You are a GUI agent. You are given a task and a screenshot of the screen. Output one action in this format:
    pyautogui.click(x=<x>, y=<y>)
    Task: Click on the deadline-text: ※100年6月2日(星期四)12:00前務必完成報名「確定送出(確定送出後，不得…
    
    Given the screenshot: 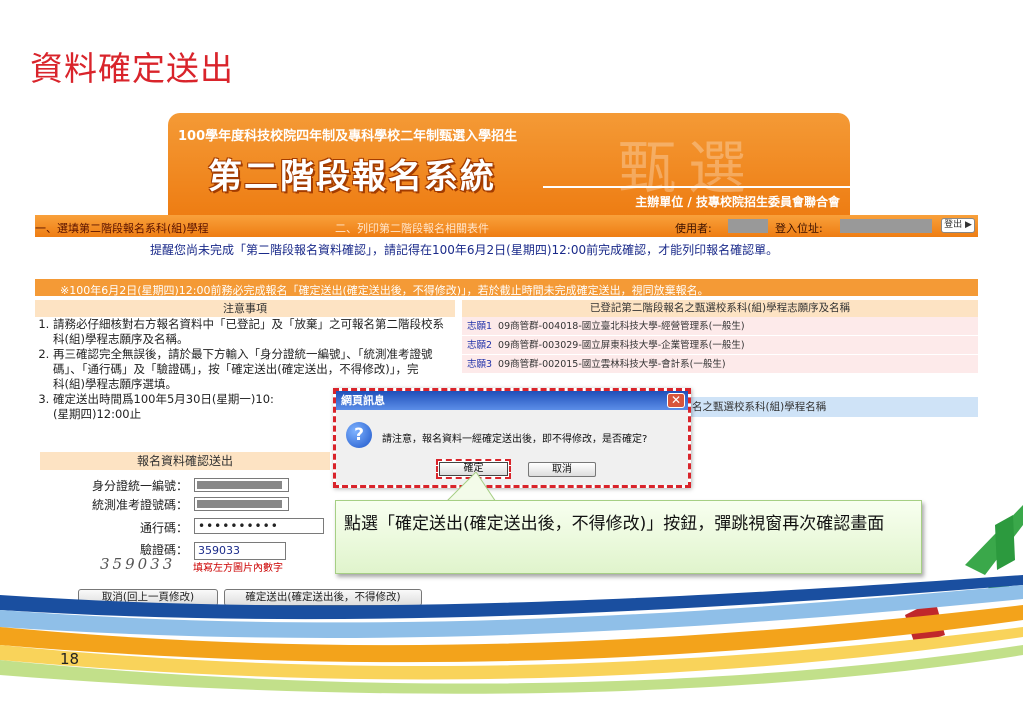 What is the action you would take?
    pyautogui.click(x=384, y=290)
    